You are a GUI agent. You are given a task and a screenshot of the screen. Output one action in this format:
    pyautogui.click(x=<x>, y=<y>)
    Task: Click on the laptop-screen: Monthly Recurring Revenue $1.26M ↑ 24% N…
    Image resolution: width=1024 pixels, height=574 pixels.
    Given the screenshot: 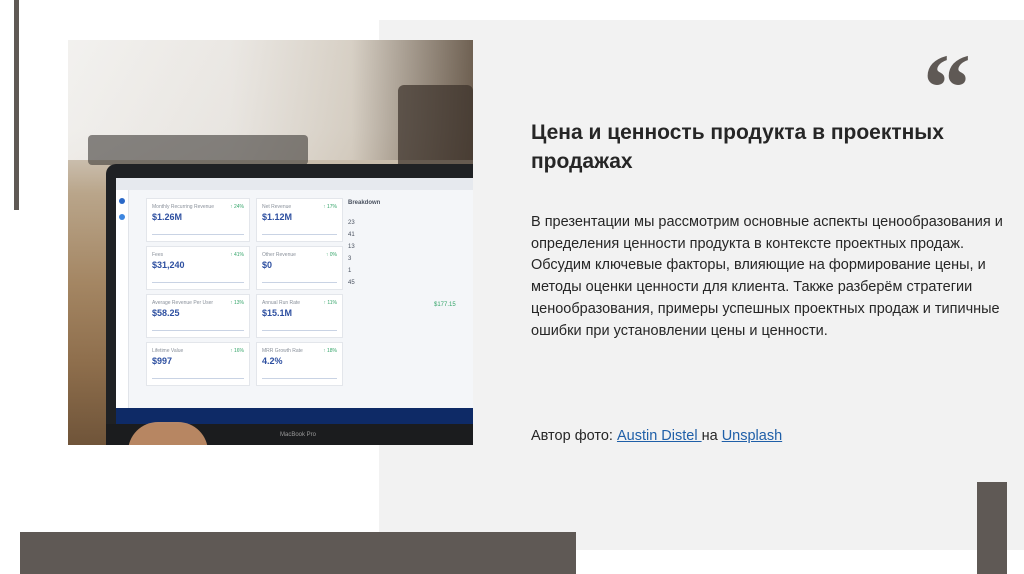 What is the action you would take?
    pyautogui.click(x=294, y=301)
    